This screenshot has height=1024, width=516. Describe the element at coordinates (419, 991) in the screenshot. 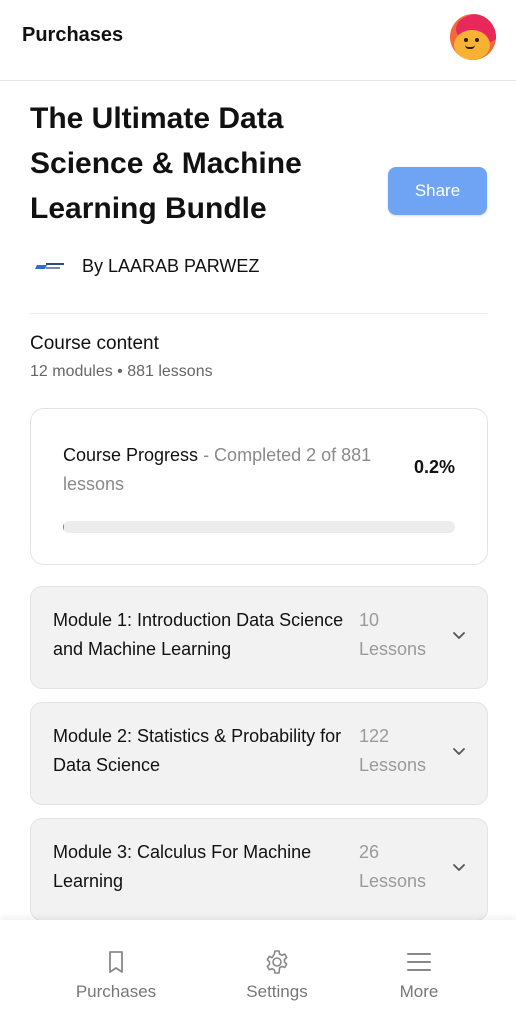

I see `nav-more-label: More` at that location.